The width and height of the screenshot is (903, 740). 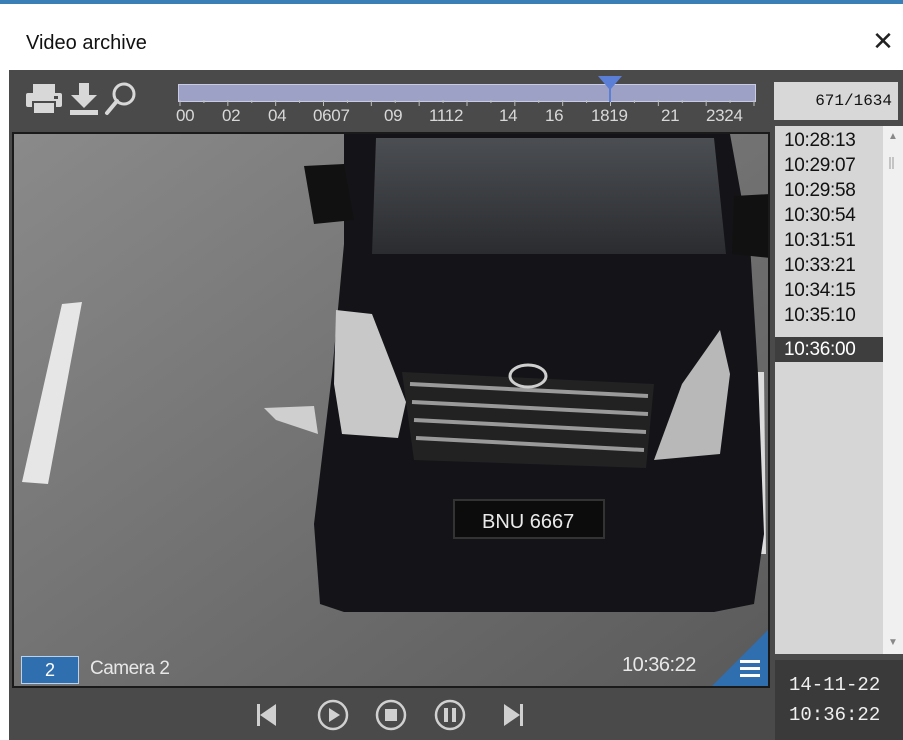 What do you see at coordinates (554, 115) in the screenshot?
I see `timeline-label: 16` at bounding box center [554, 115].